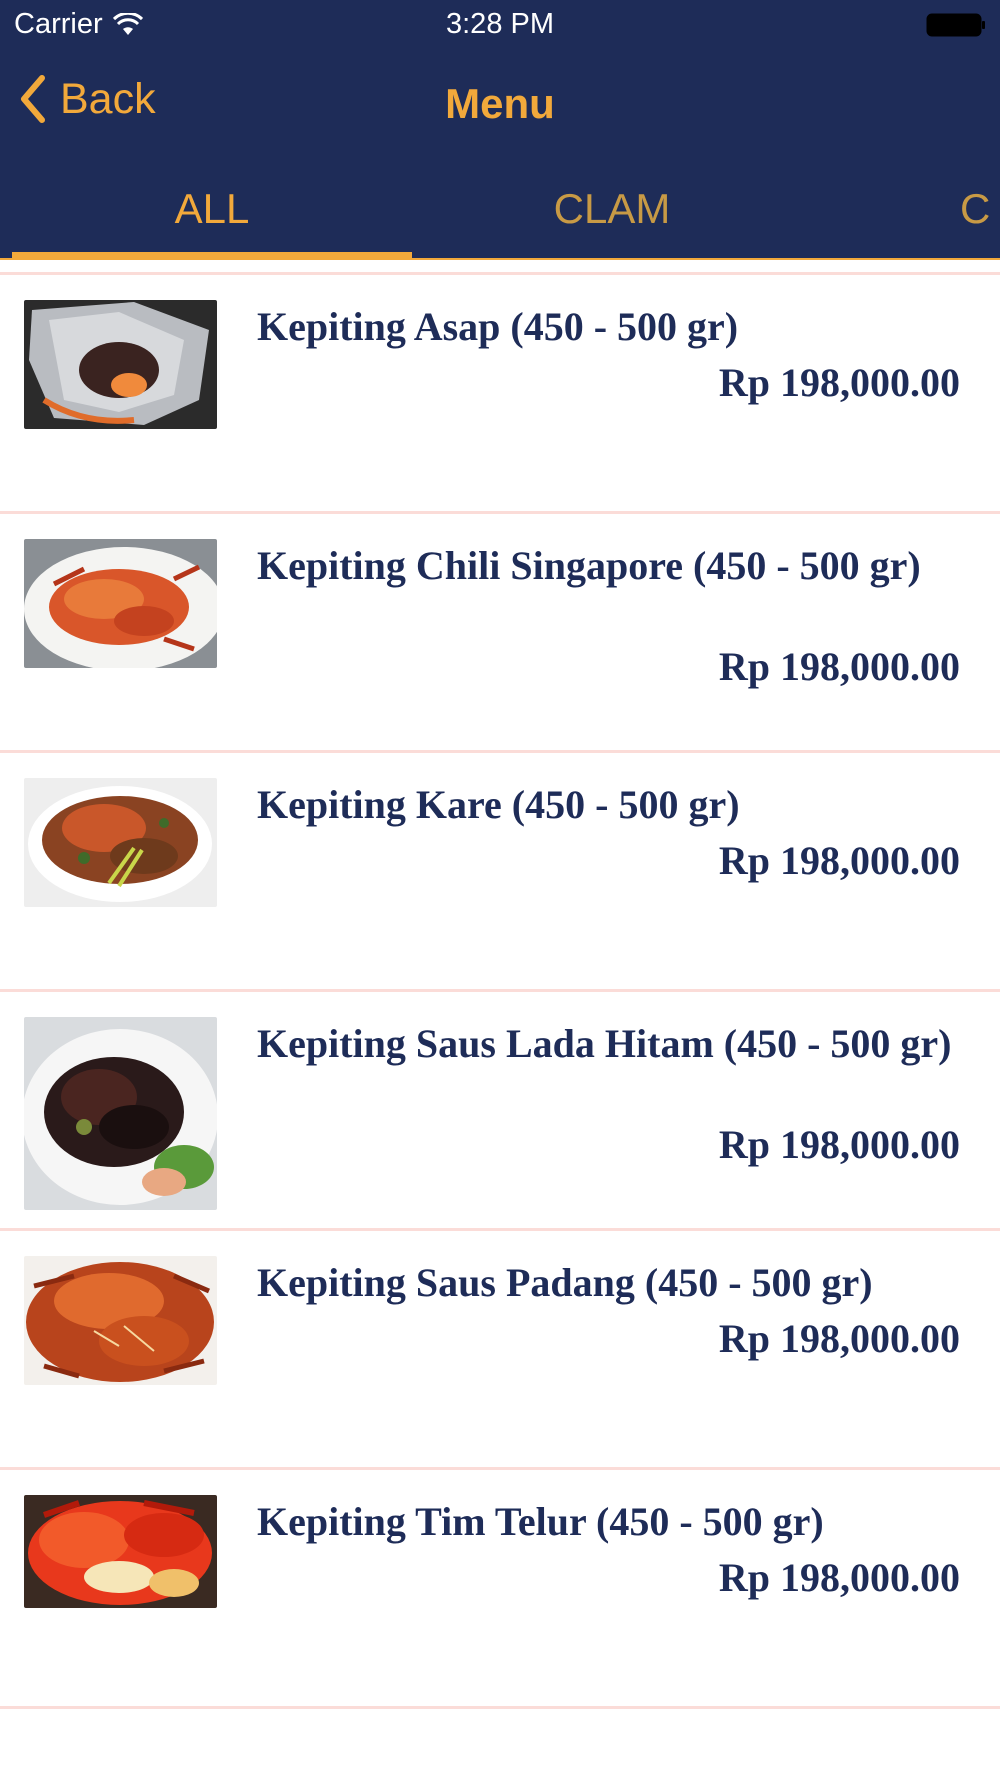 This screenshot has height=1778, width=1000. I want to click on item-name: Kepiting Kare (450 - 500 gr), so click(498, 804).